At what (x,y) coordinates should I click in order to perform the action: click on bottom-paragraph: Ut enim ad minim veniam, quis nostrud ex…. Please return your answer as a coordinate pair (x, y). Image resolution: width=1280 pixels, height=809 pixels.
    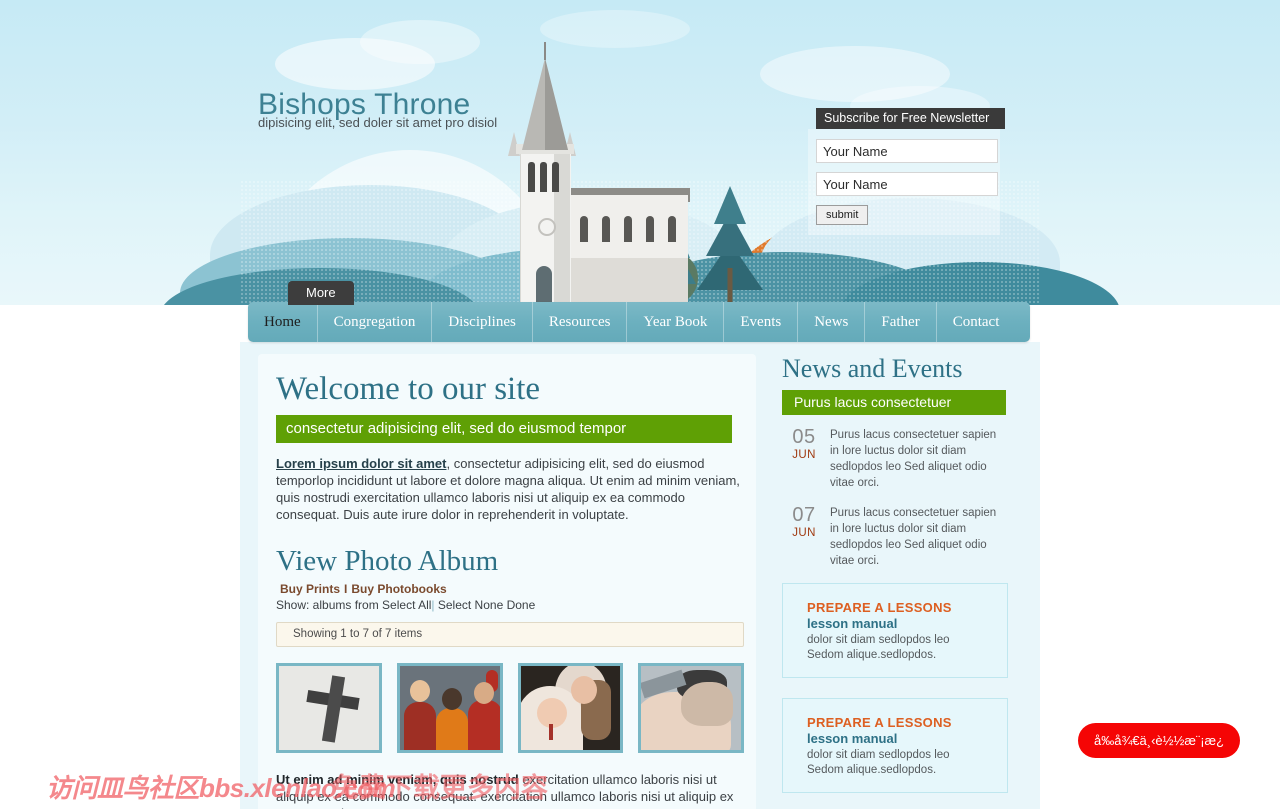
    Looking at the image, I should click on (510, 790).